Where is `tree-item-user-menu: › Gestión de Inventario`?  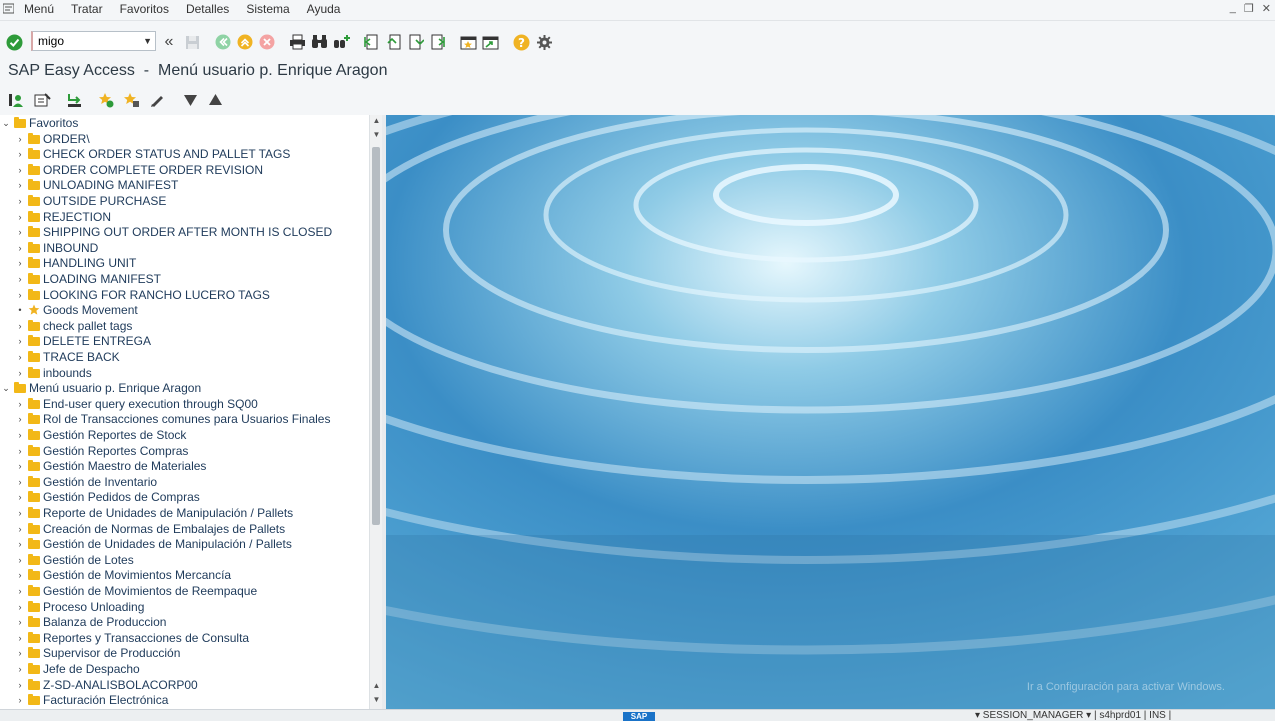 tree-item-user-menu: › Gestión de Inventario is located at coordinates (86, 482).